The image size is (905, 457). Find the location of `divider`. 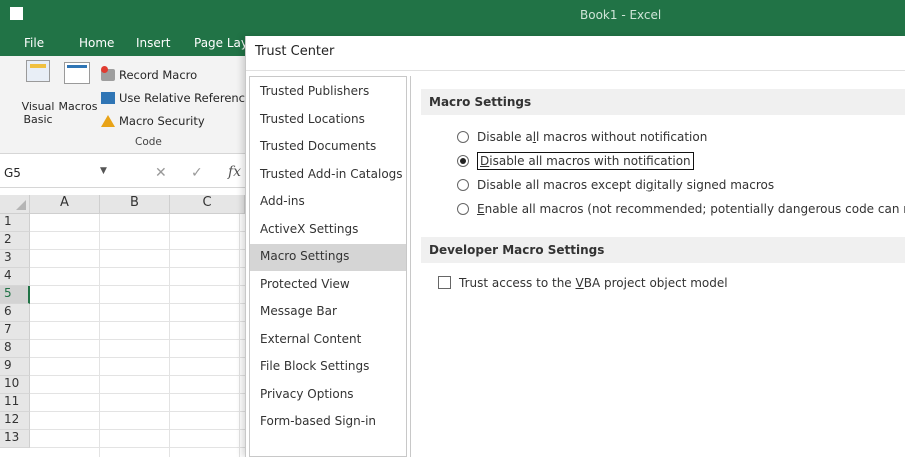

divider is located at coordinates (575, 70).